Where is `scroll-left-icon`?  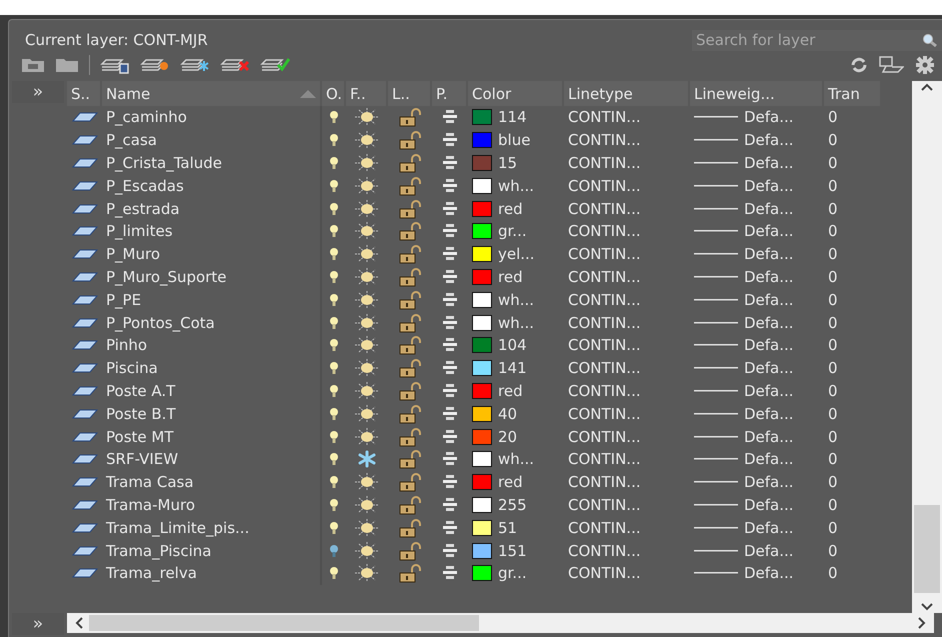 scroll-left-icon is located at coordinates (79, 623).